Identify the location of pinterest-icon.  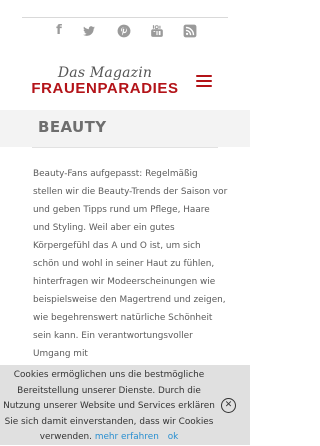
(124, 31).